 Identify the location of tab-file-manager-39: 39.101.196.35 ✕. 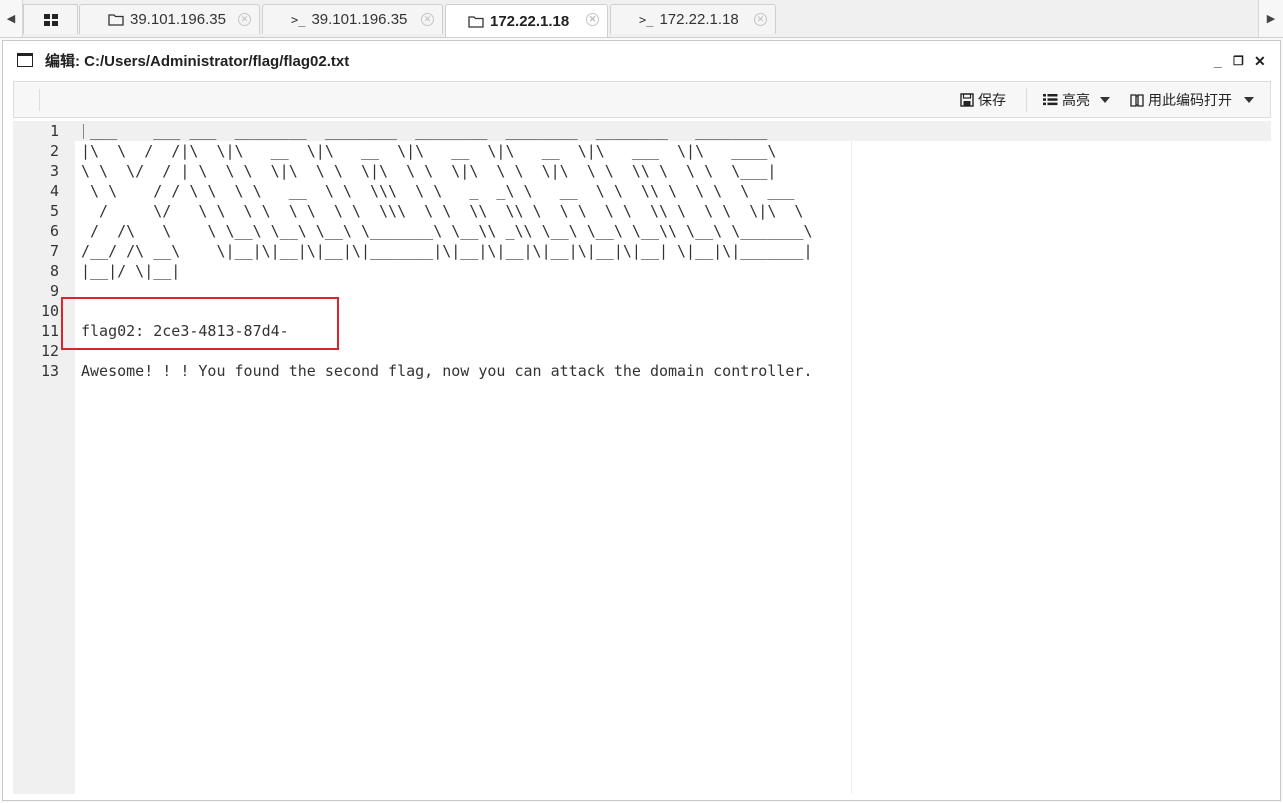
(169, 19).